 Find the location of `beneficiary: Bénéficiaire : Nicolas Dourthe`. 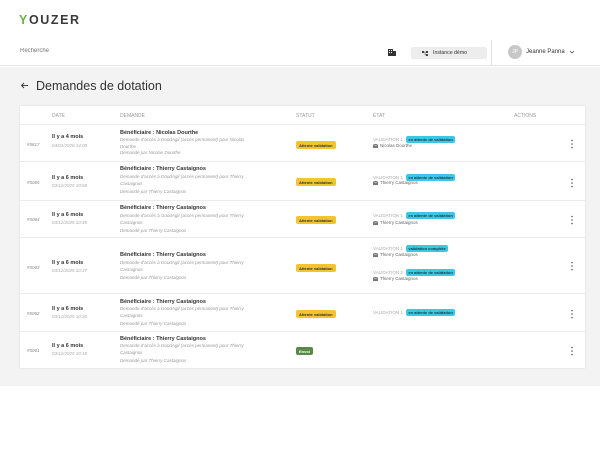

beneficiary: Bénéficiaire : Nicolas Dourthe is located at coordinates (159, 133).